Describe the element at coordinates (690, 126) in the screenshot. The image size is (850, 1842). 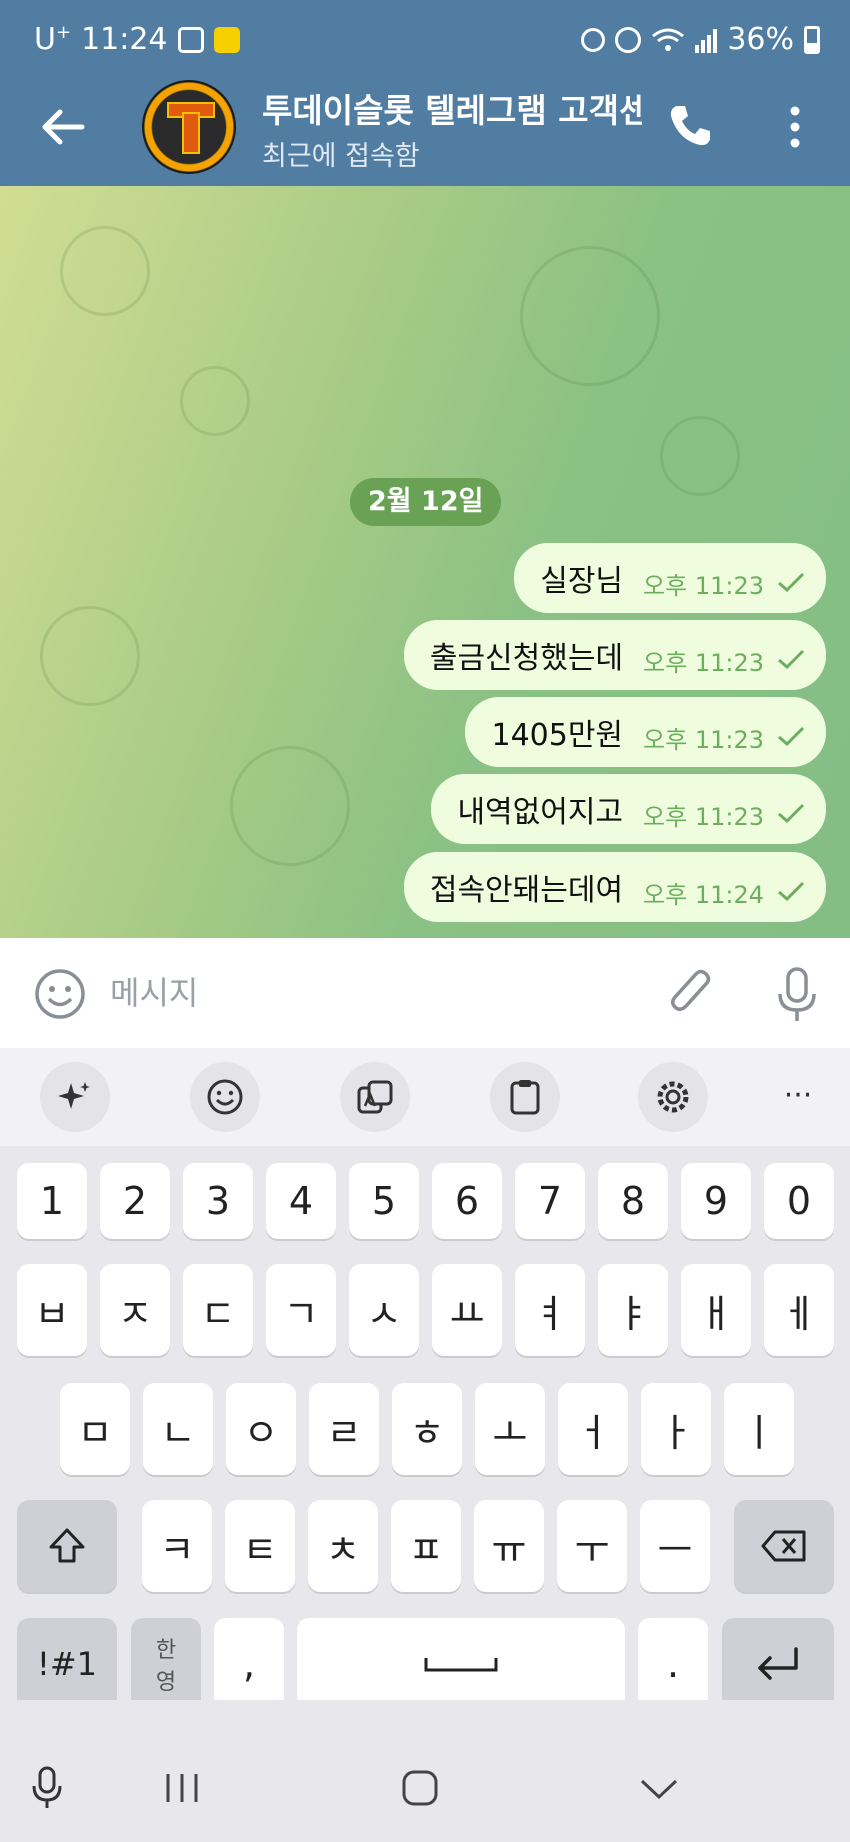
I see `phone-icon` at that location.